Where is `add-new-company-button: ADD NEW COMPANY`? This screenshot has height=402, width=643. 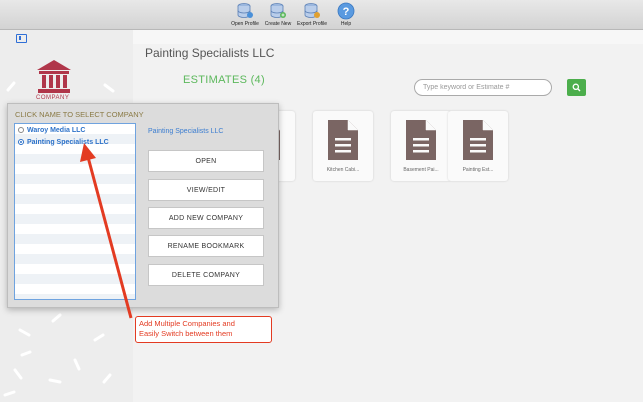
add-new-company-button: ADD NEW COMPANY is located at coordinates (206, 218).